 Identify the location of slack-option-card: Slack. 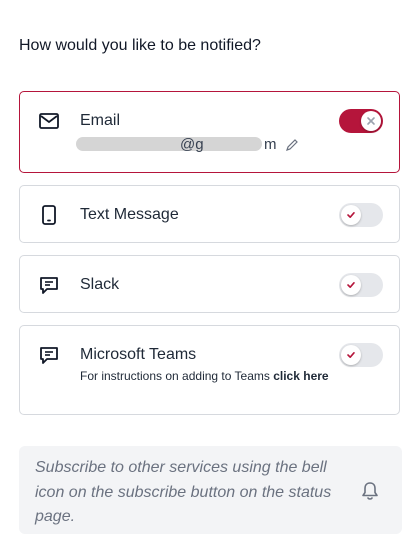
(209, 284).